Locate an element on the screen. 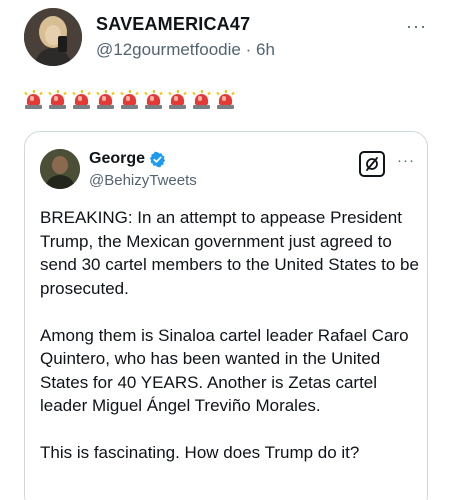 Image resolution: width=451 pixels, height=500 pixels. avatar-image is located at coordinates (53, 37).